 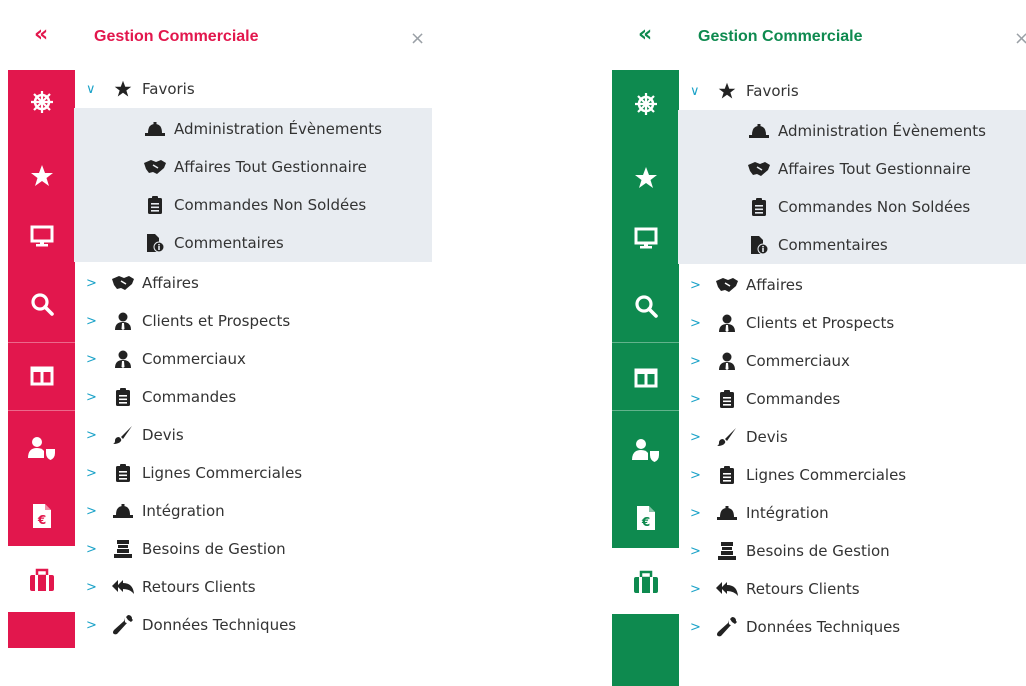 What do you see at coordinates (278, 129) in the screenshot?
I see `favorite-item-label: Administration Évènements` at bounding box center [278, 129].